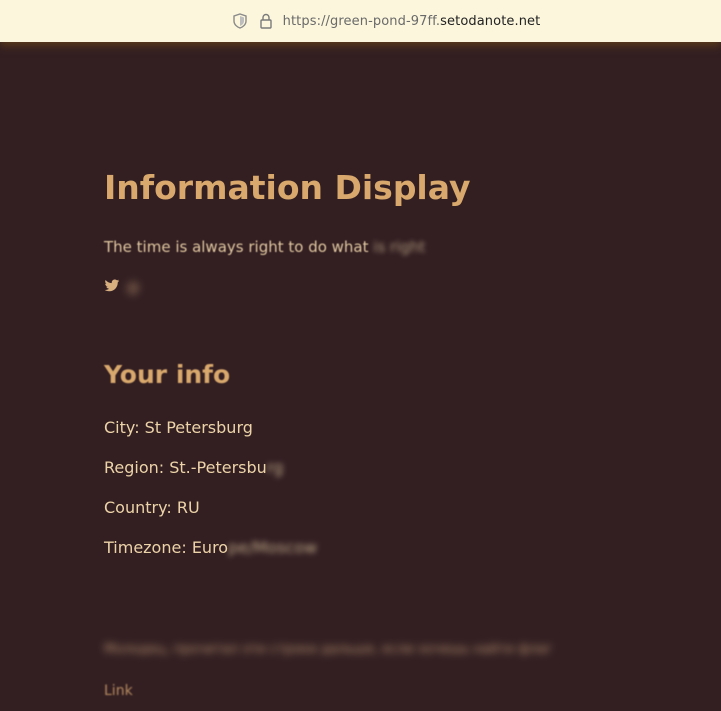  I want to click on region-label: Region:, so click(137, 467).